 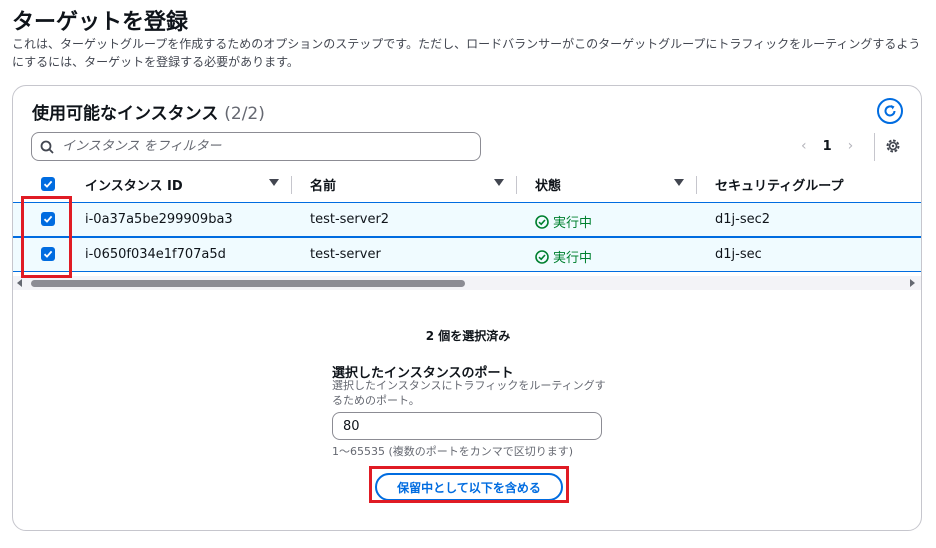 What do you see at coordinates (468, 336) in the screenshot?
I see `selection-summary: 2 個を選択済み` at bounding box center [468, 336].